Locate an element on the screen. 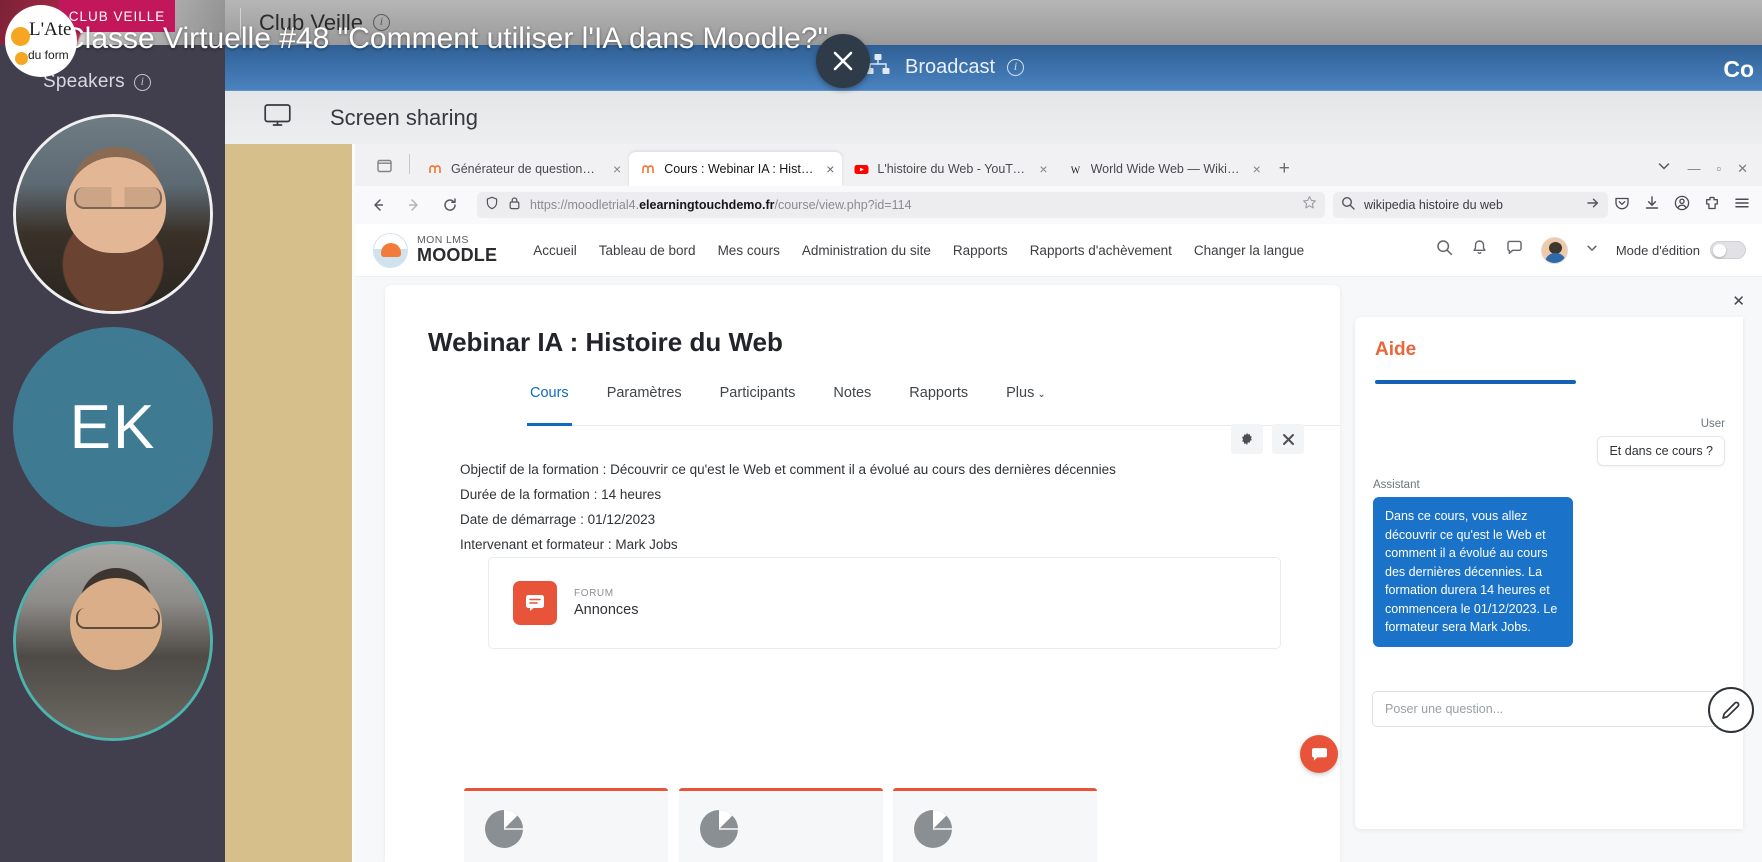 This screenshot has height=862, width=1762. forum-activity-block: FORUM Annonces is located at coordinates (884, 603).